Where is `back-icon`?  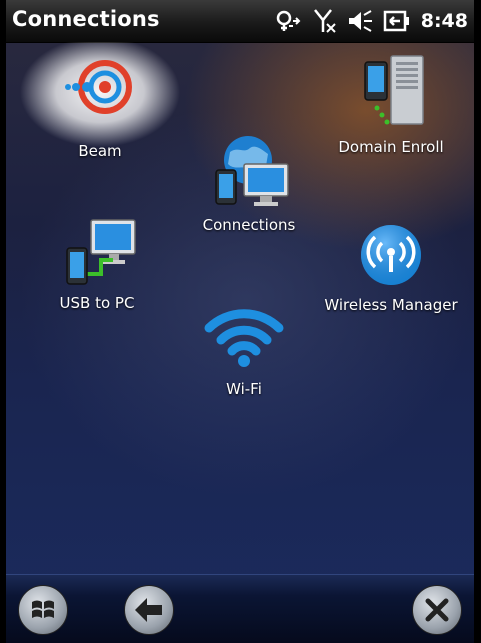
back-icon is located at coordinates (148, 610).